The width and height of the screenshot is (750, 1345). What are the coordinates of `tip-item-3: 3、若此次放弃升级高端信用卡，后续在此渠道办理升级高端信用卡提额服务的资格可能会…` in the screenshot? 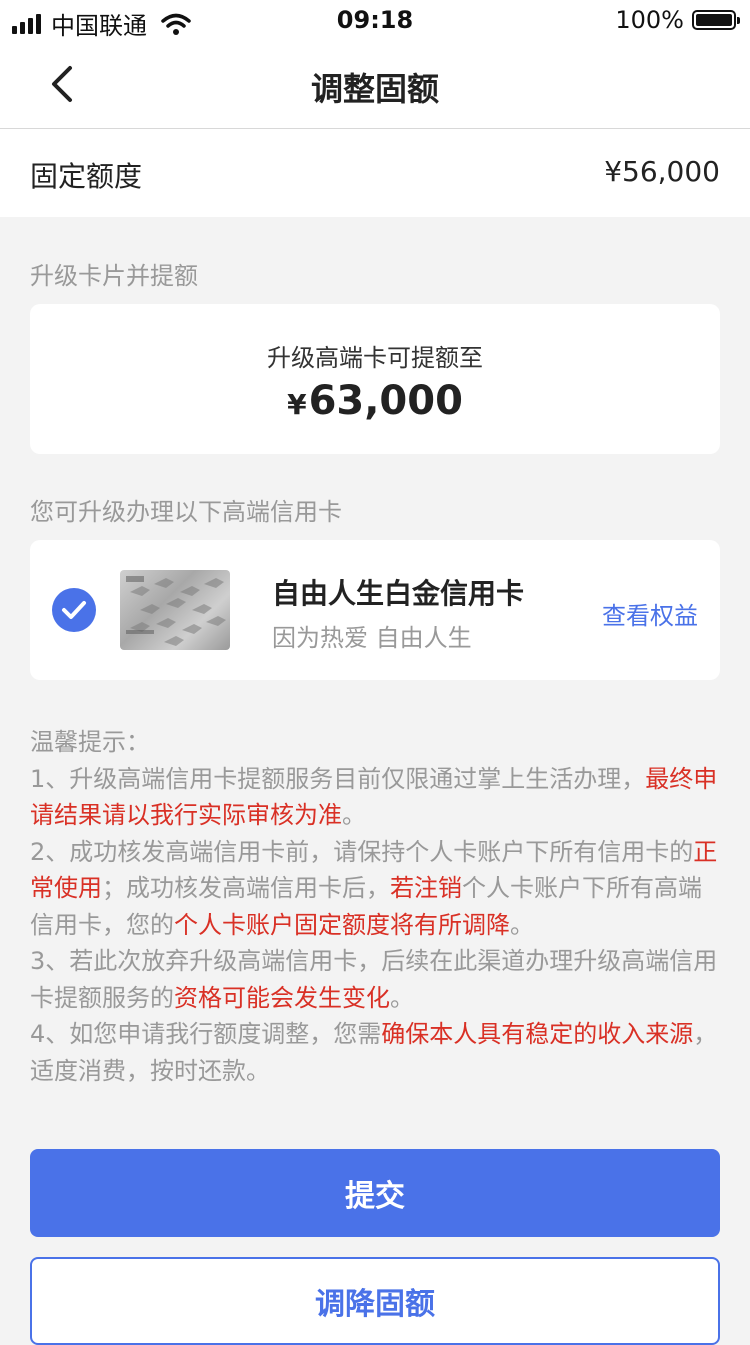 It's located at (374, 979).